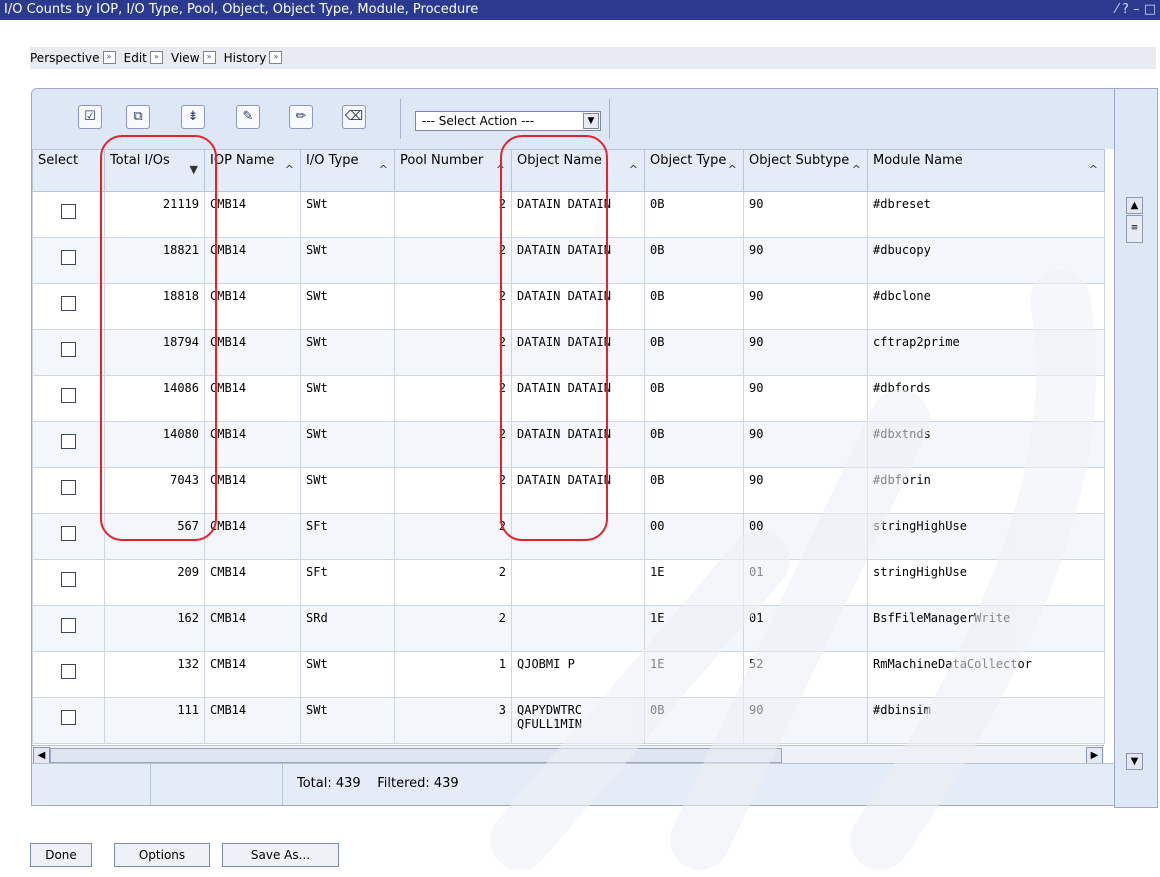 The height and width of the screenshot is (877, 1160). What do you see at coordinates (1094, 755) in the screenshot?
I see `scroll-right-icon: ▶` at bounding box center [1094, 755].